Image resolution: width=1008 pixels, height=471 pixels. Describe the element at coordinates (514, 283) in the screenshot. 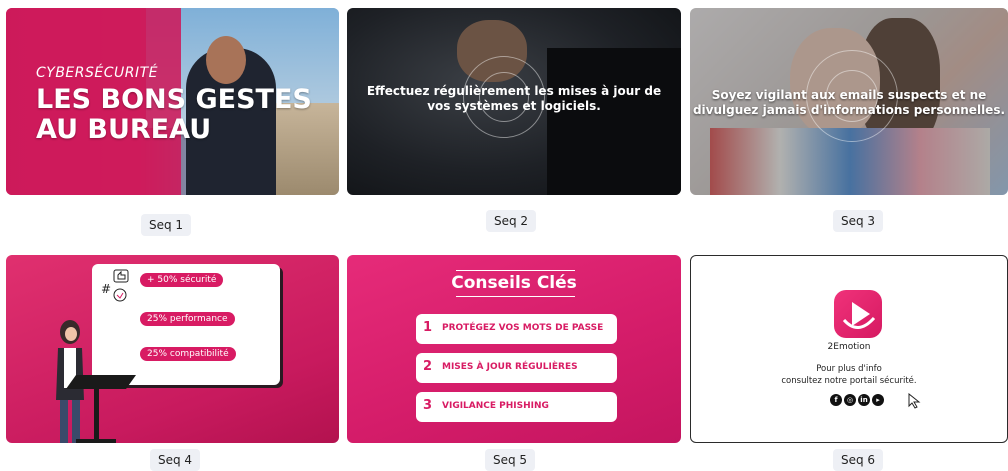

I see `tips-title: Conseils Clés` at that location.